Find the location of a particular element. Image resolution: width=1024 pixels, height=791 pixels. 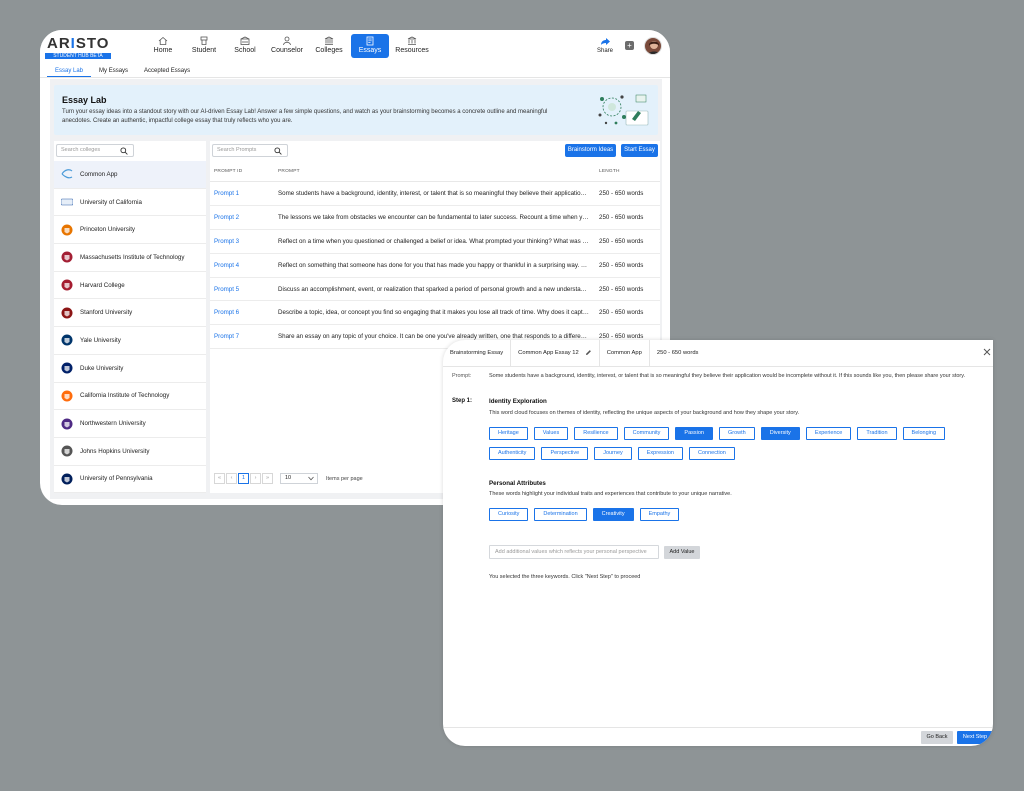

attribute-chip-group: Curiosity Determination Creativity Empathy is located at coordinates (739, 518).